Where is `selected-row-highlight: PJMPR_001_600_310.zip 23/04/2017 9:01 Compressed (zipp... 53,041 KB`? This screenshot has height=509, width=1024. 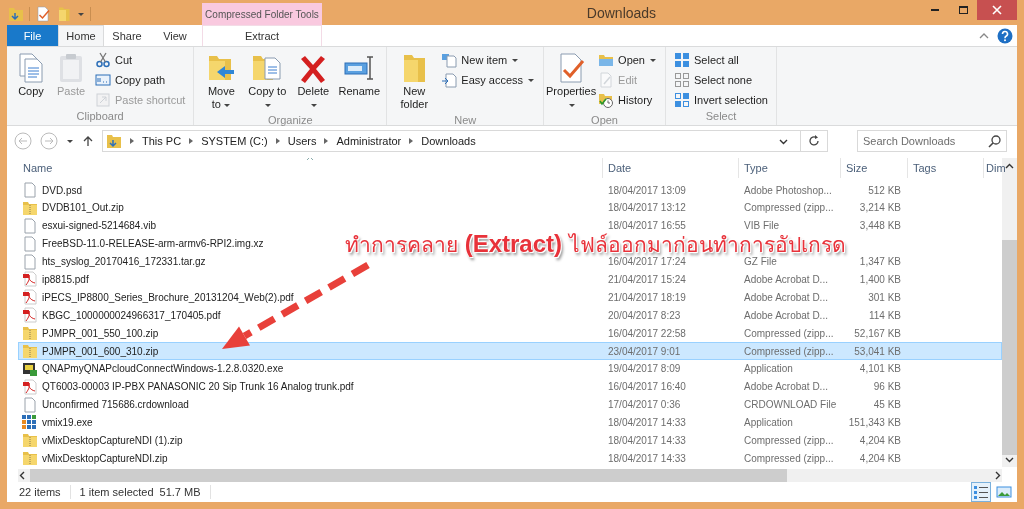
selected-row-highlight: PJMPR_001_600_310.zip 23/04/2017 9:01 Compressed (zipp... 53,041 KB is located at coordinates (510, 351).